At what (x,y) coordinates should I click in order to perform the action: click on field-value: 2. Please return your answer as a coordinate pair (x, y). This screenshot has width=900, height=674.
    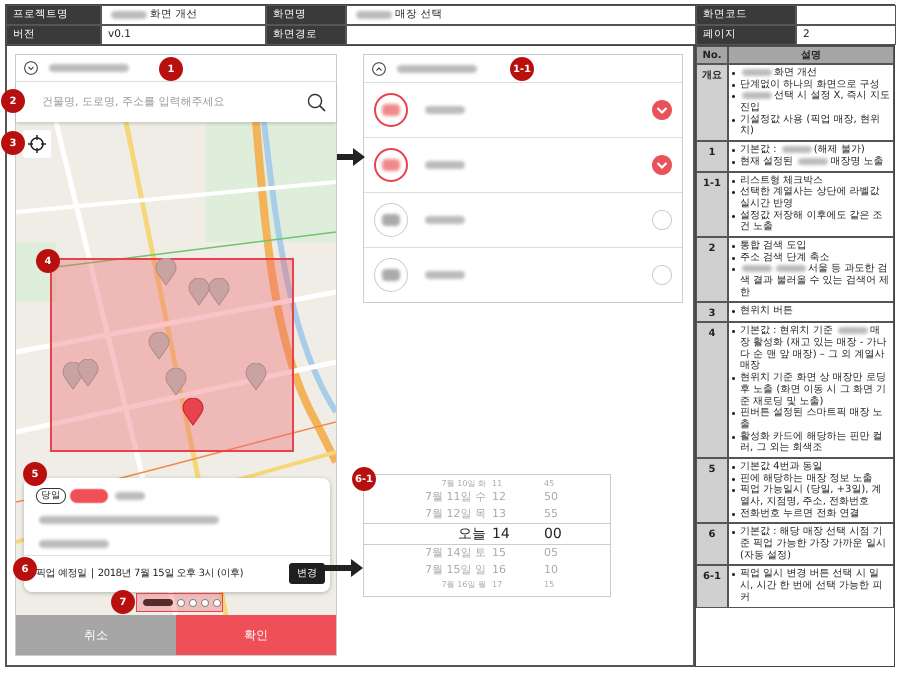
    Looking at the image, I should click on (806, 34).